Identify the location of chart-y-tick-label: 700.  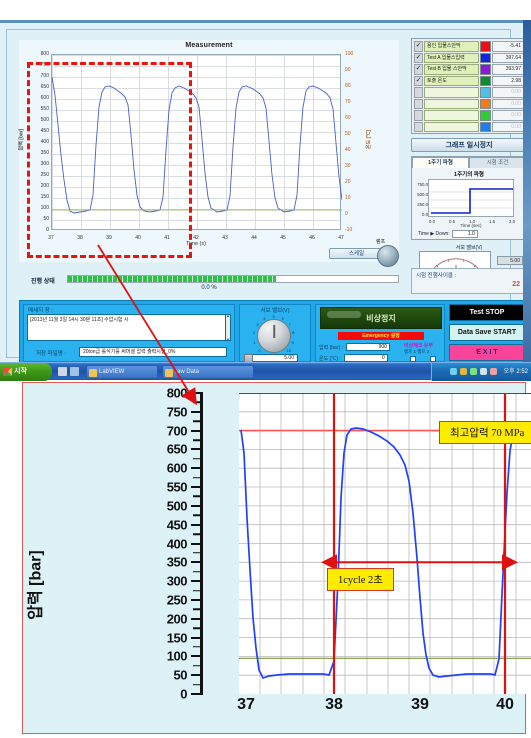
(177, 431).